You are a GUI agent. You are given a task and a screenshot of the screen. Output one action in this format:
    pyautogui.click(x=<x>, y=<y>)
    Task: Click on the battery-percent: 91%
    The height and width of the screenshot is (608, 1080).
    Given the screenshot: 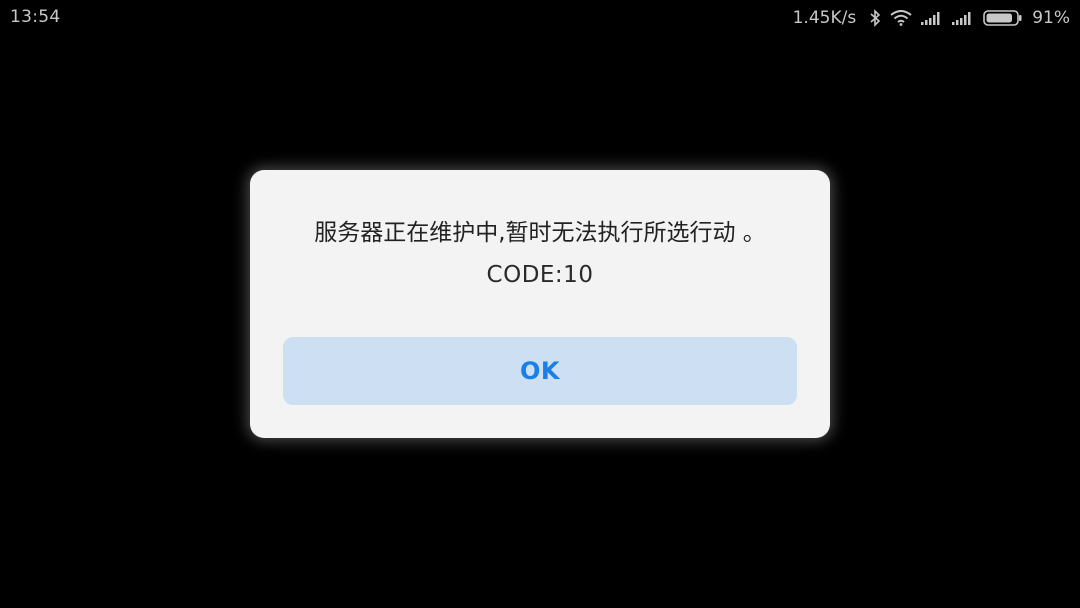 What is the action you would take?
    pyautogui.click(x=1051, y=18)
    